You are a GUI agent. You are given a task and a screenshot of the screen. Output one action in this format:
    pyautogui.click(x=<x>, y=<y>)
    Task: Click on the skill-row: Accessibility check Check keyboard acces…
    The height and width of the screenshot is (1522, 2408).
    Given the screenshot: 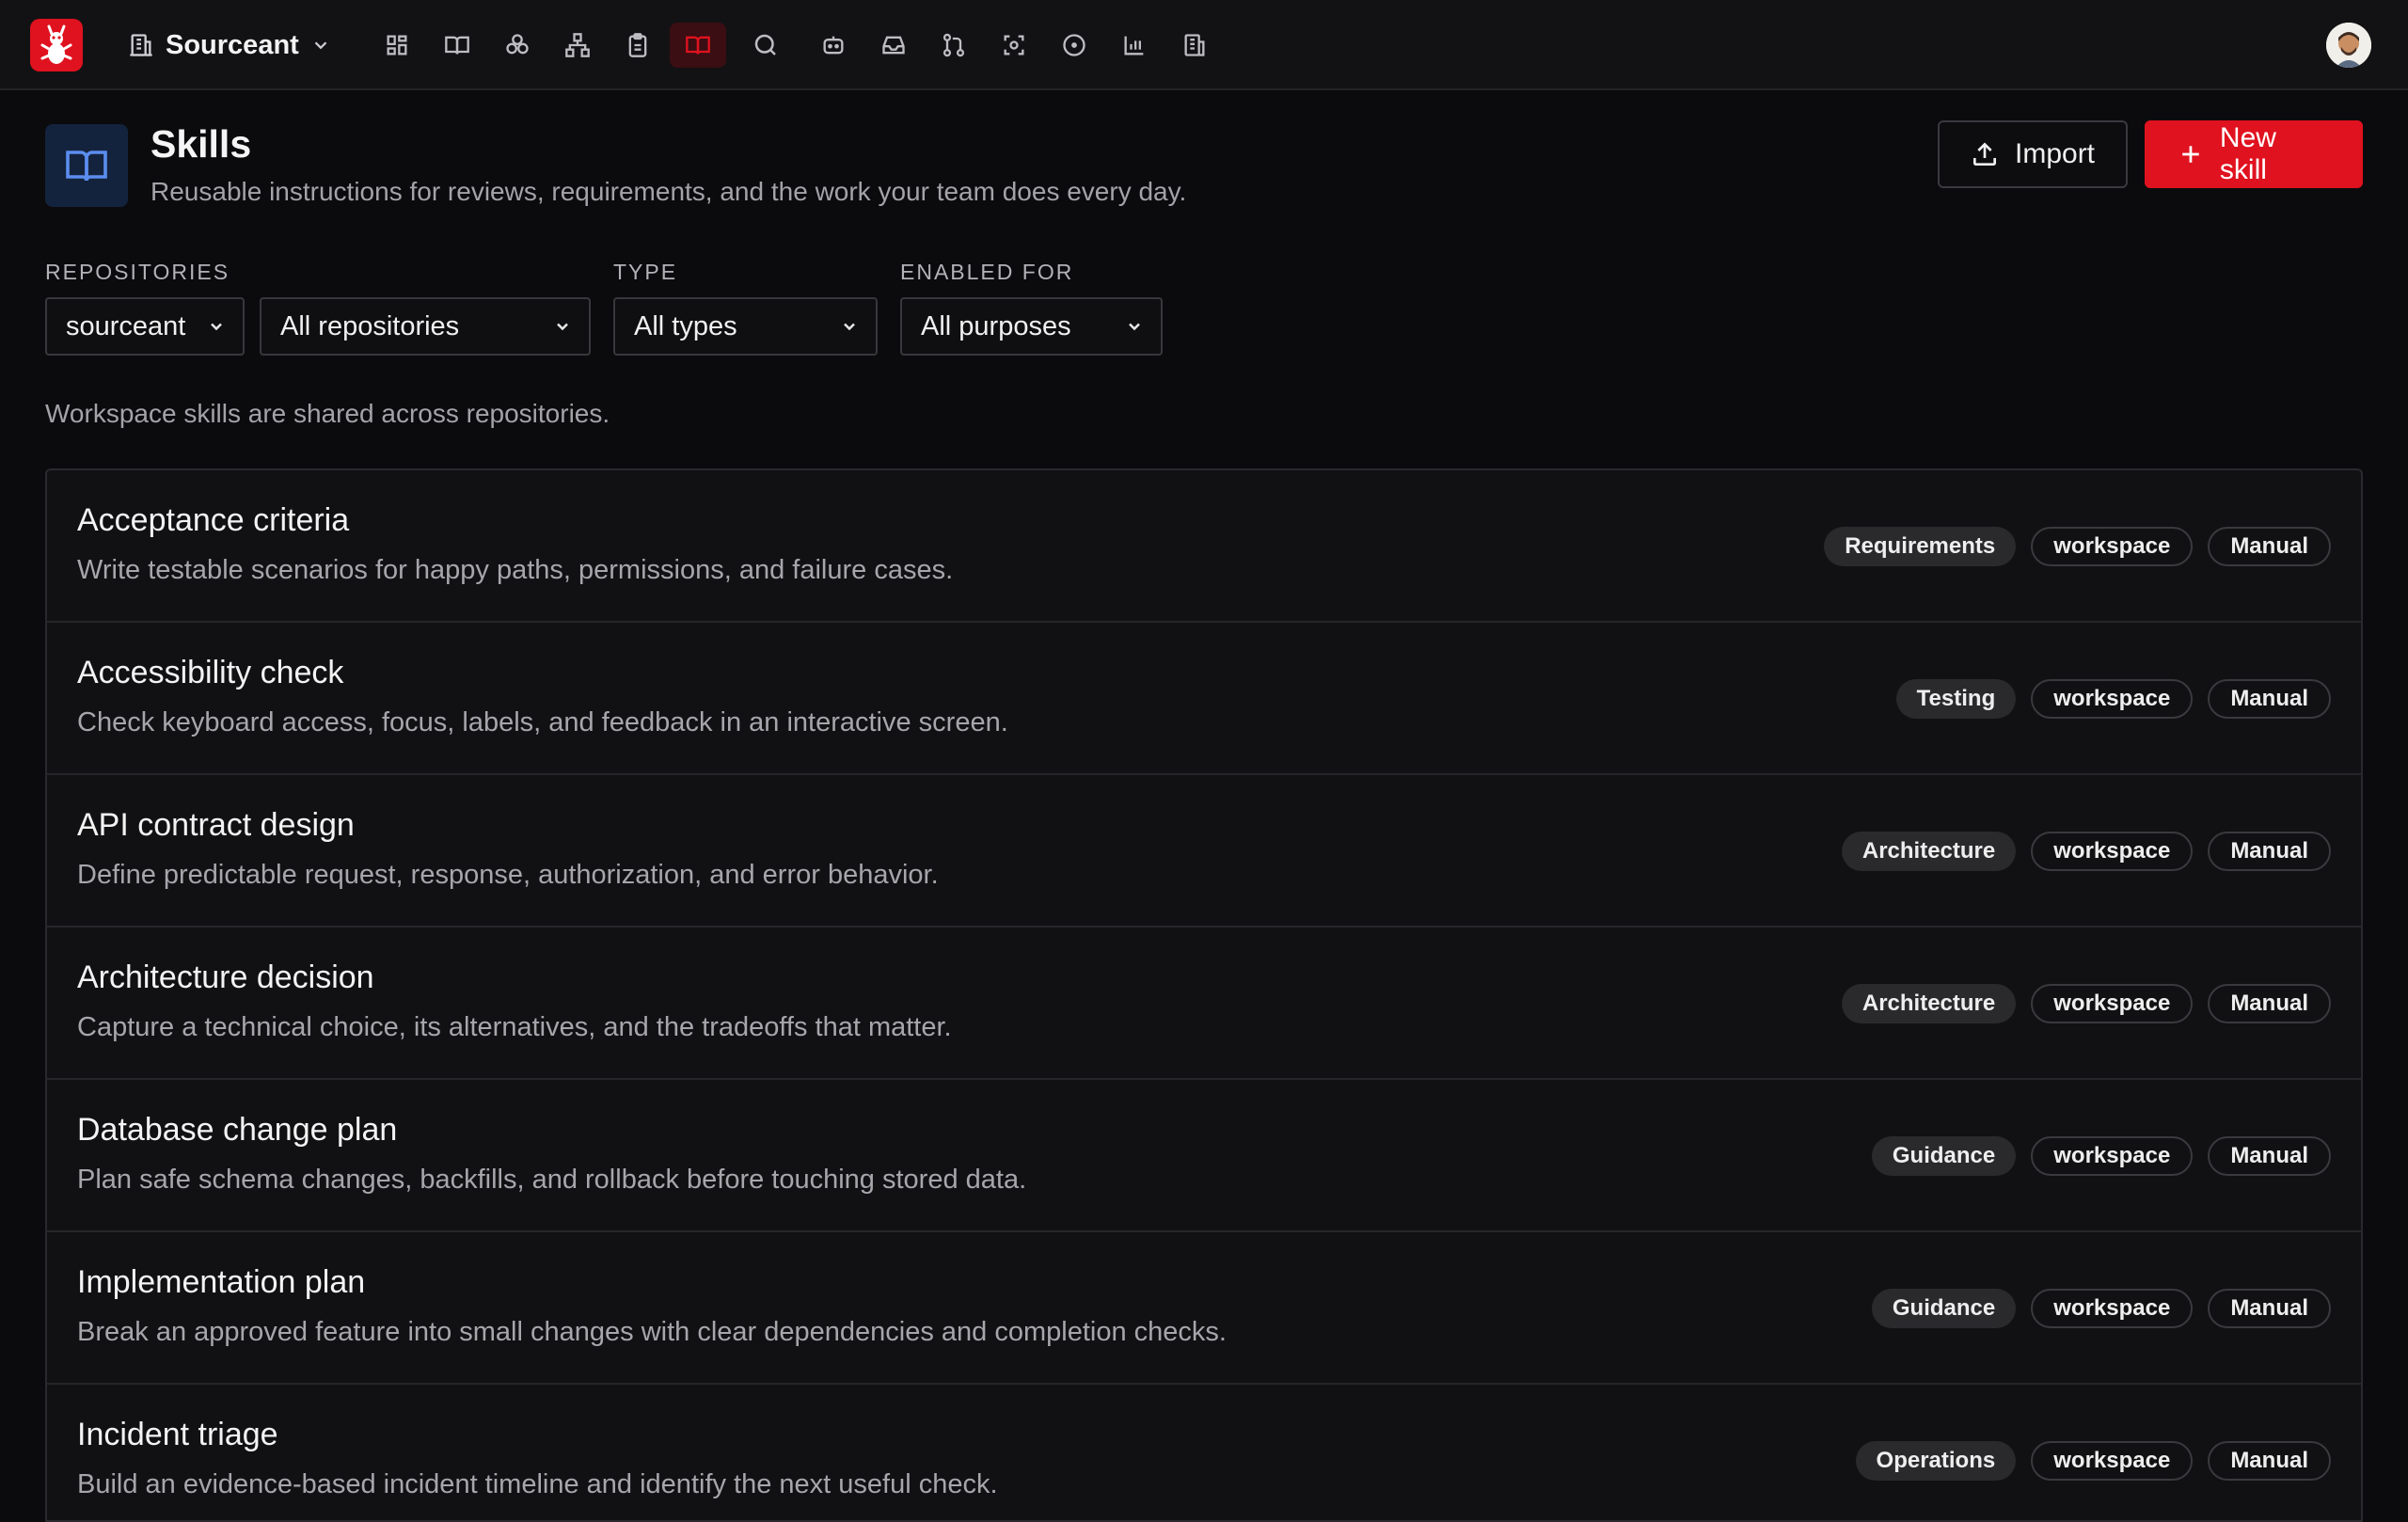 What is the action you would take?
    pyautogui.click(x=1204, y=699)
    